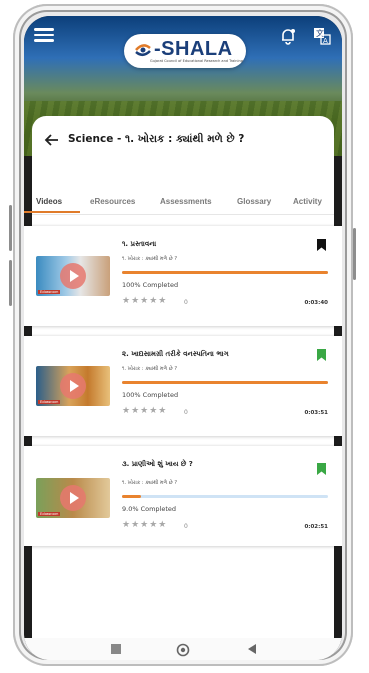  What do you see at coordinates (143, 50) in the screenshot?
I see `logo-swirl-icon` at bounding box center [143, 50].